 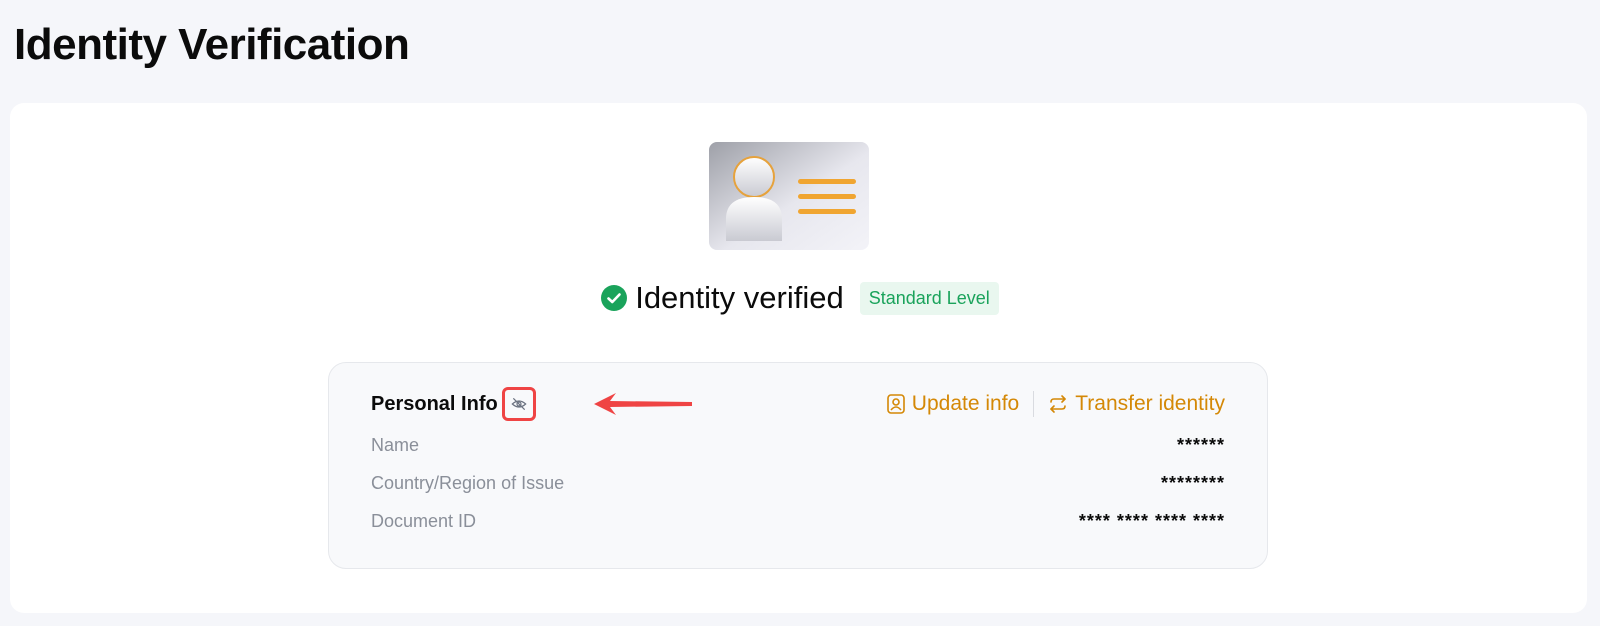 I want to click on annotation-arrow-icon, so click(x=643, y=404).